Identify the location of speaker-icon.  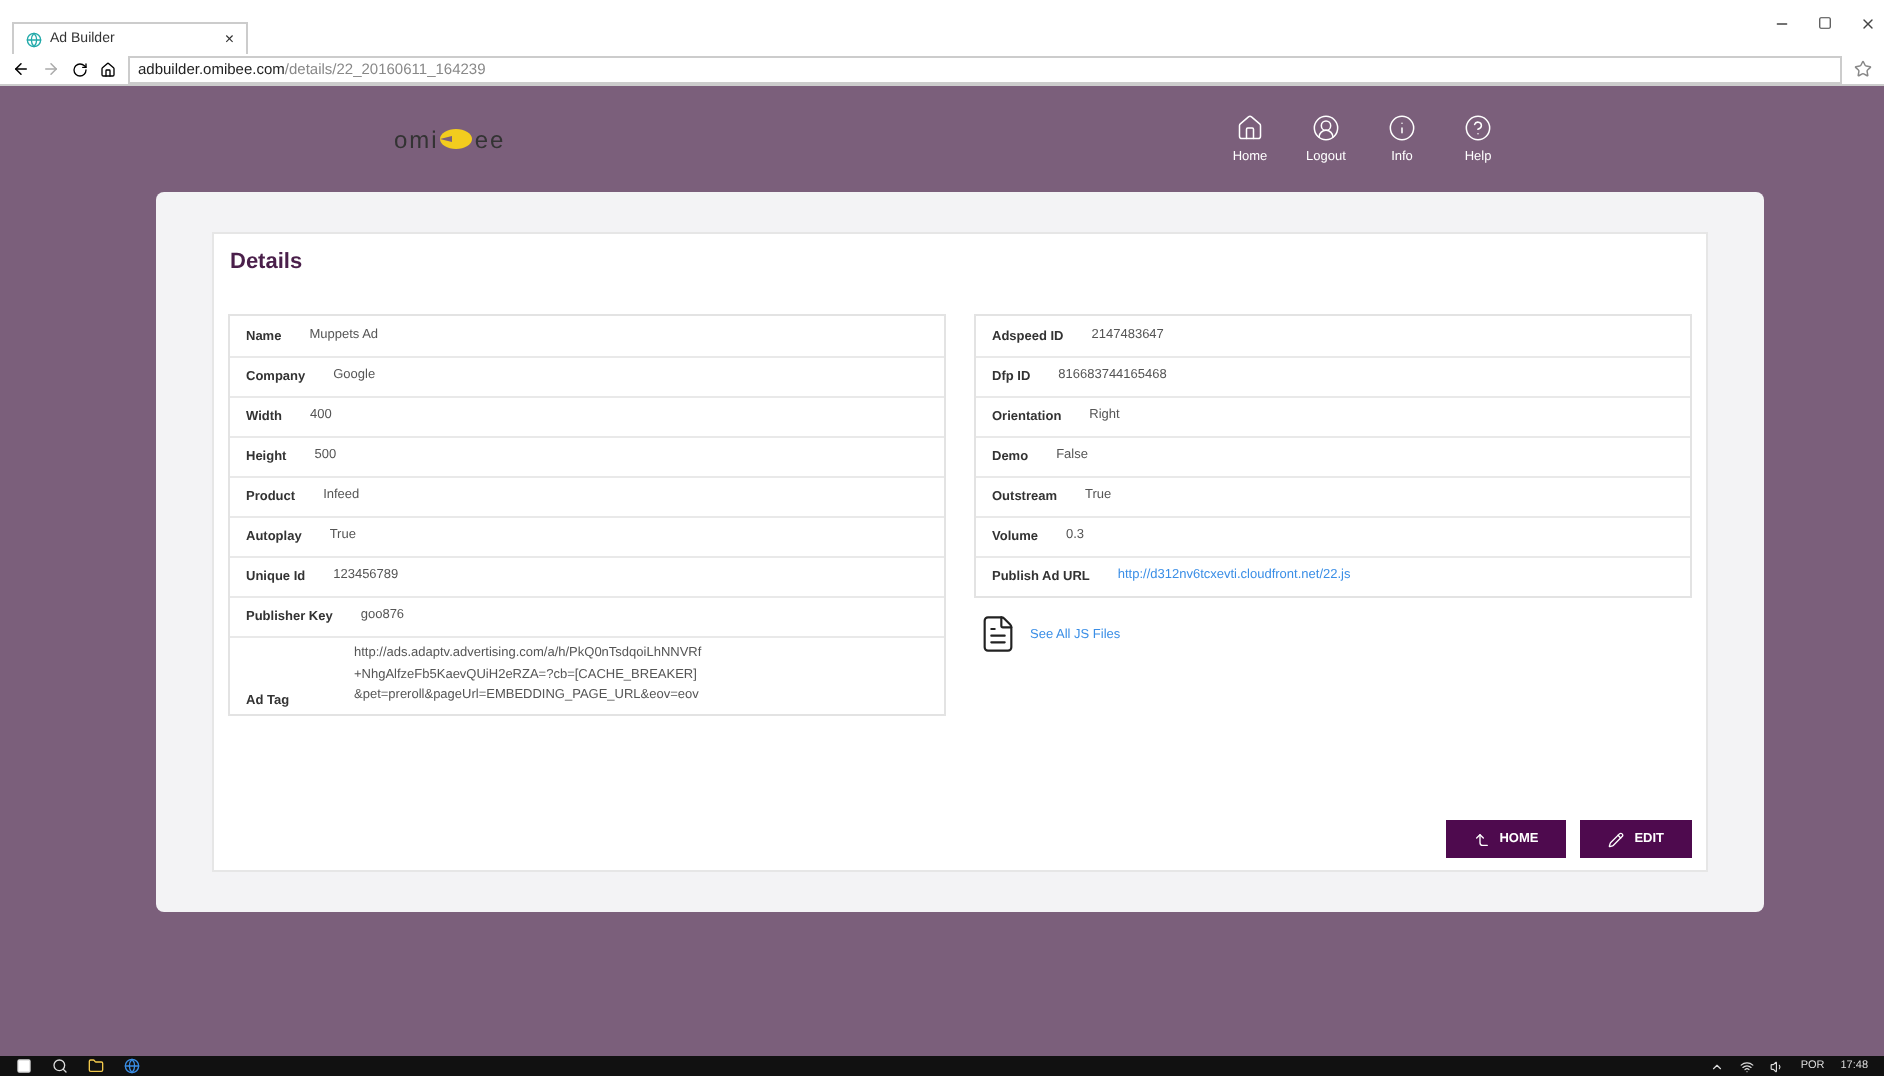
(1777, 1066).